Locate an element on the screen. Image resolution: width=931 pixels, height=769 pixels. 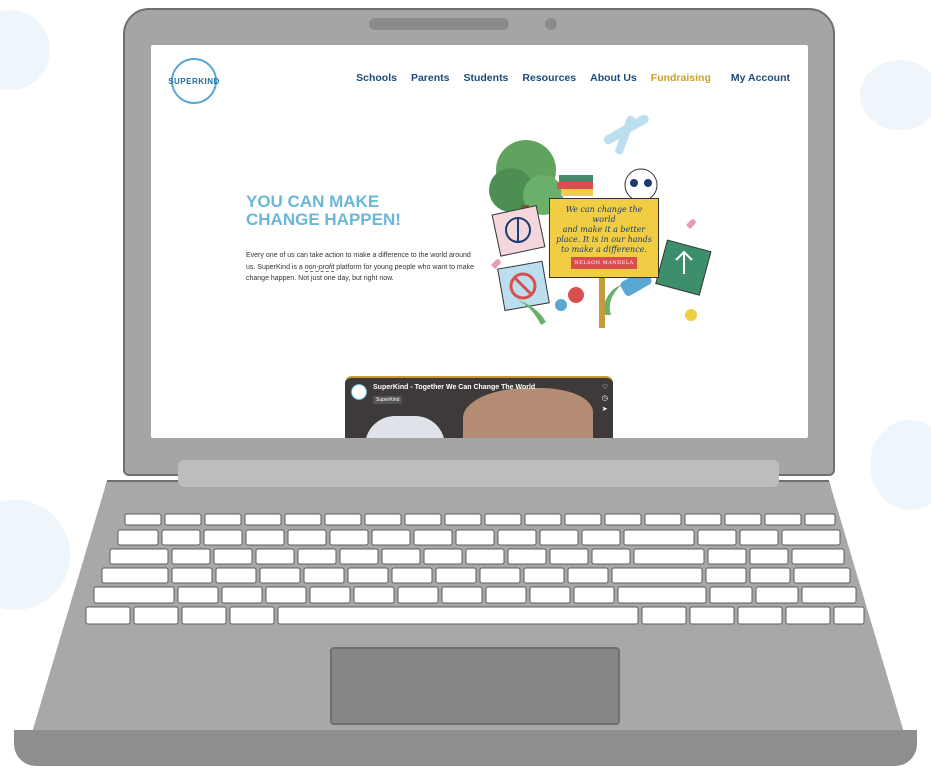
laptop-bottom-edge is located at coordinates (465, 748).